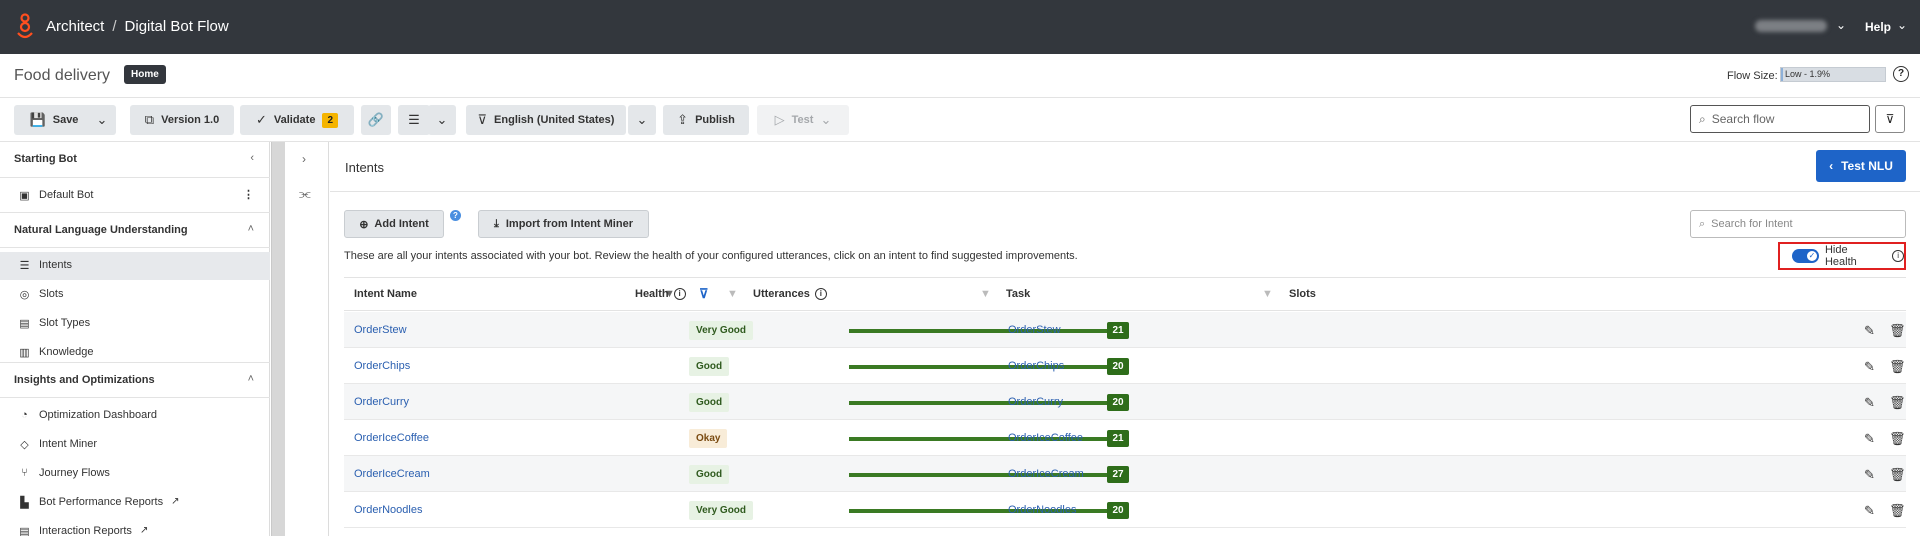  What do you see at coordinates (248, 194) in the screenshot?
I see `more-vertical-icon: ⋮` at bounding box center [248, 194].